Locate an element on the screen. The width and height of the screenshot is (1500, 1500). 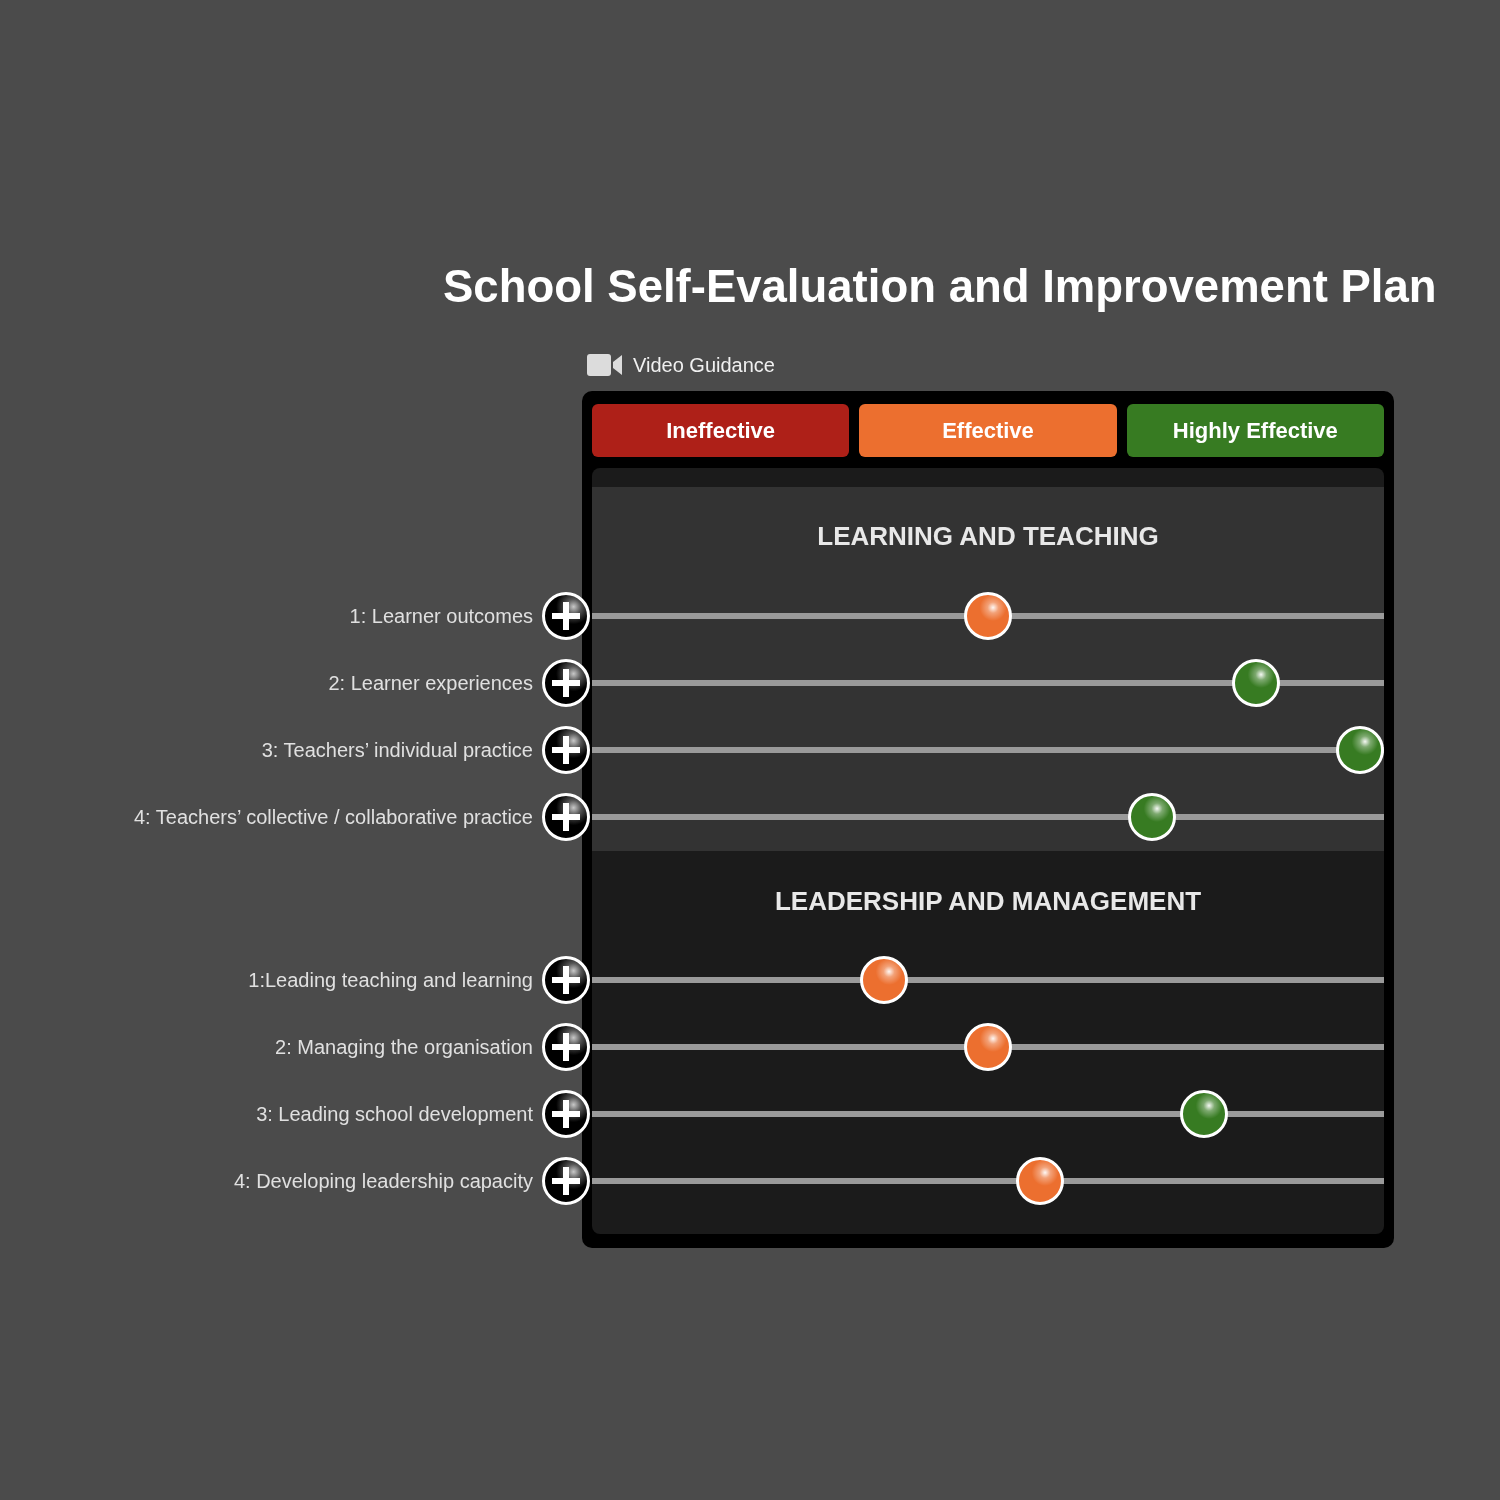
section-heading: LEADERSHIP AND MANAGEMENT is located at coordinates (988, 901).